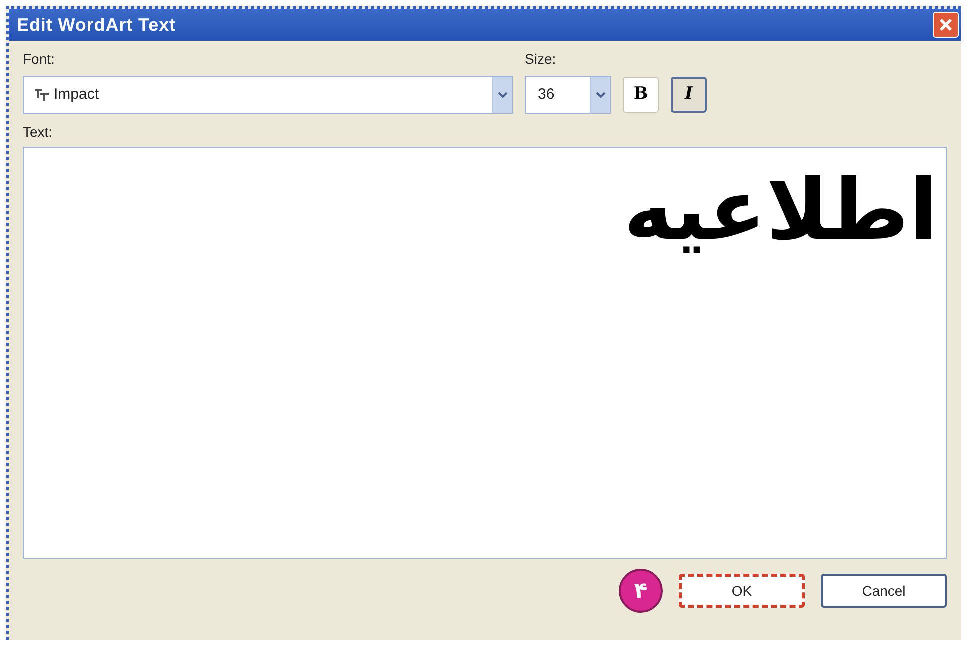  I want to click on size-dropdown: 36, so click(568, 95).